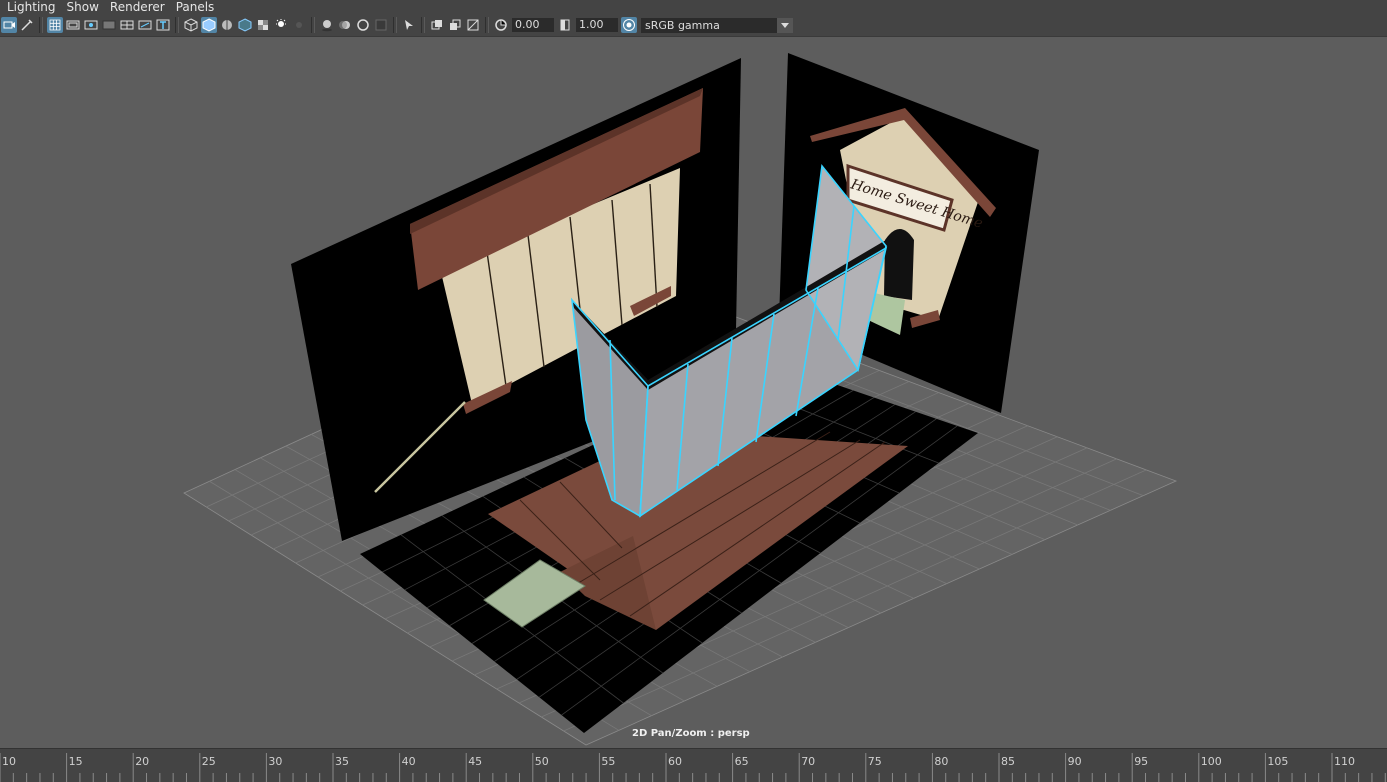  What do you see at coordinates (28, 7) in the screenshot?
I see `menu-lighting: Lighting` at bounding box center [28, 7].